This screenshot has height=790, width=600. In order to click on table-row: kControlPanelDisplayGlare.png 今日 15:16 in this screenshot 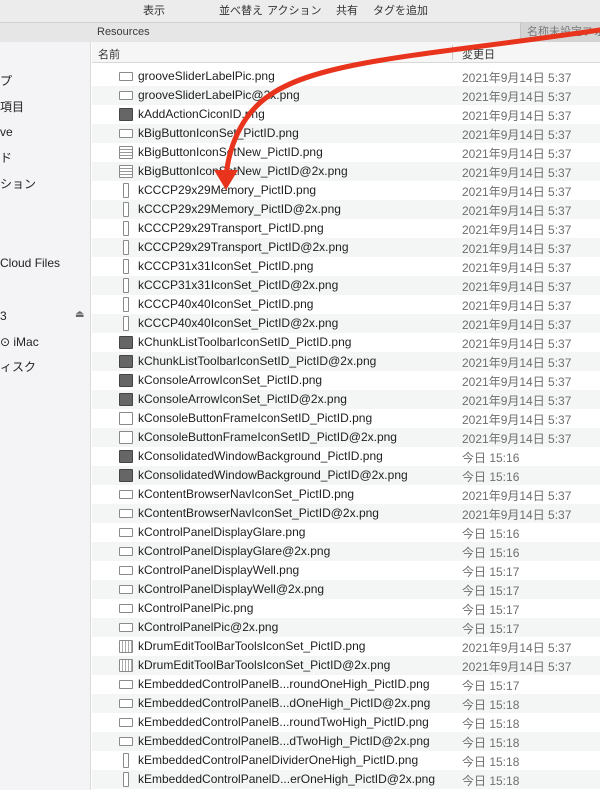, I will do `click(346, 532)`.